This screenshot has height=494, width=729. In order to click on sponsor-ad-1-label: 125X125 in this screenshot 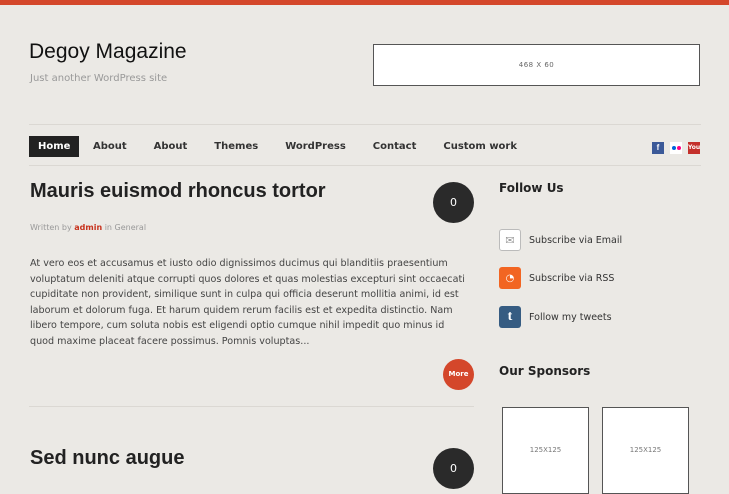, I will do `click(545, 450)`.